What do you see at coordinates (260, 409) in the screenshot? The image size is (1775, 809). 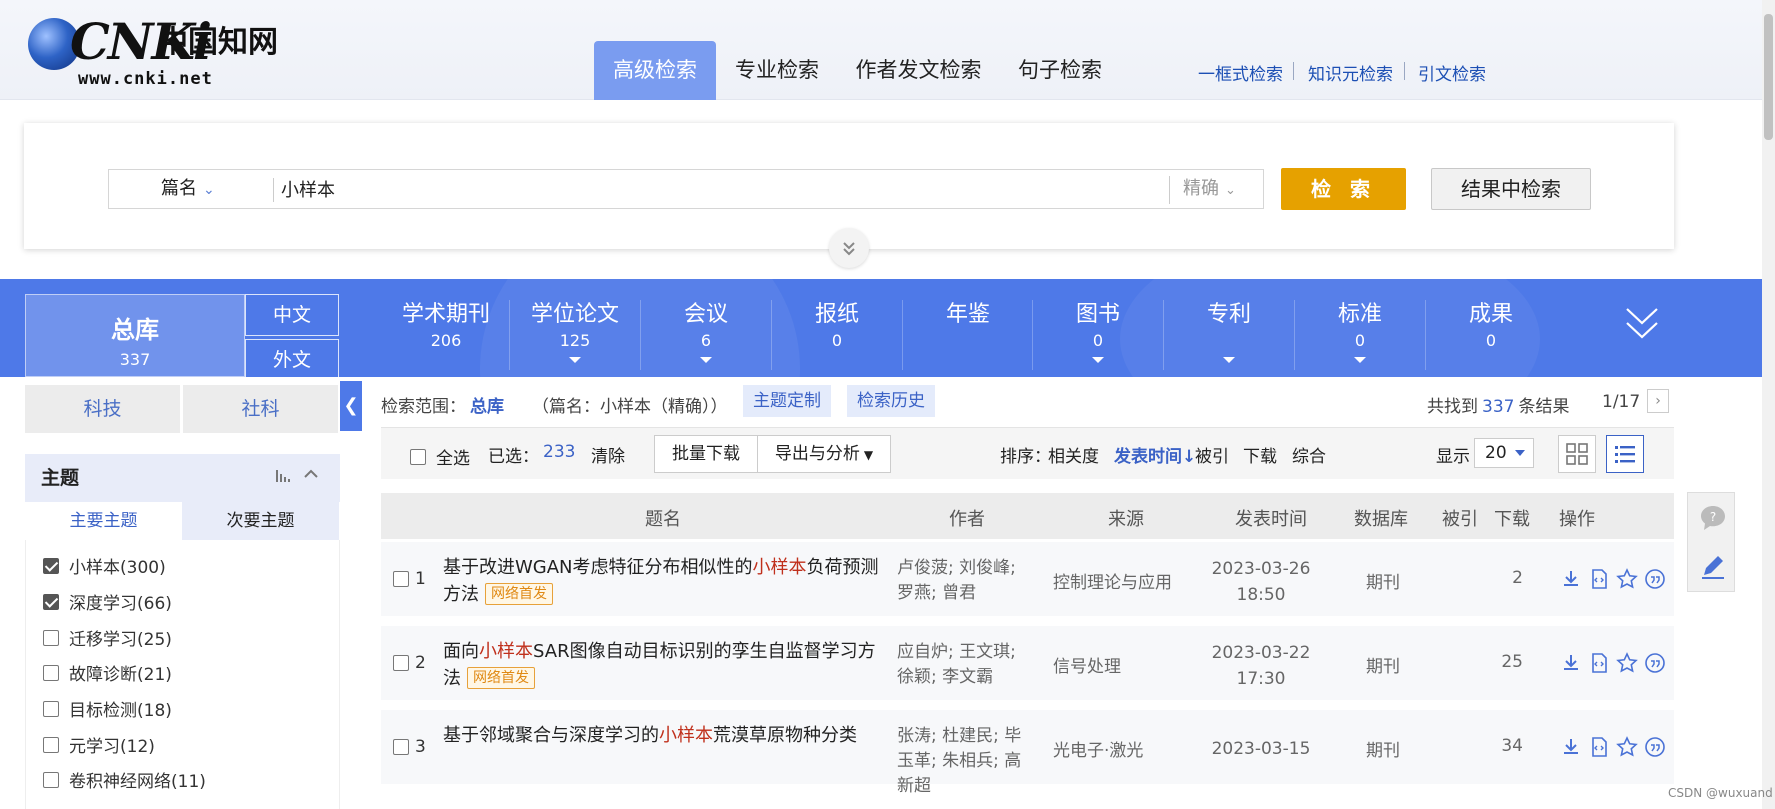 I see `sidebar-tab-social: 社科` at bounding box center [260, 409].